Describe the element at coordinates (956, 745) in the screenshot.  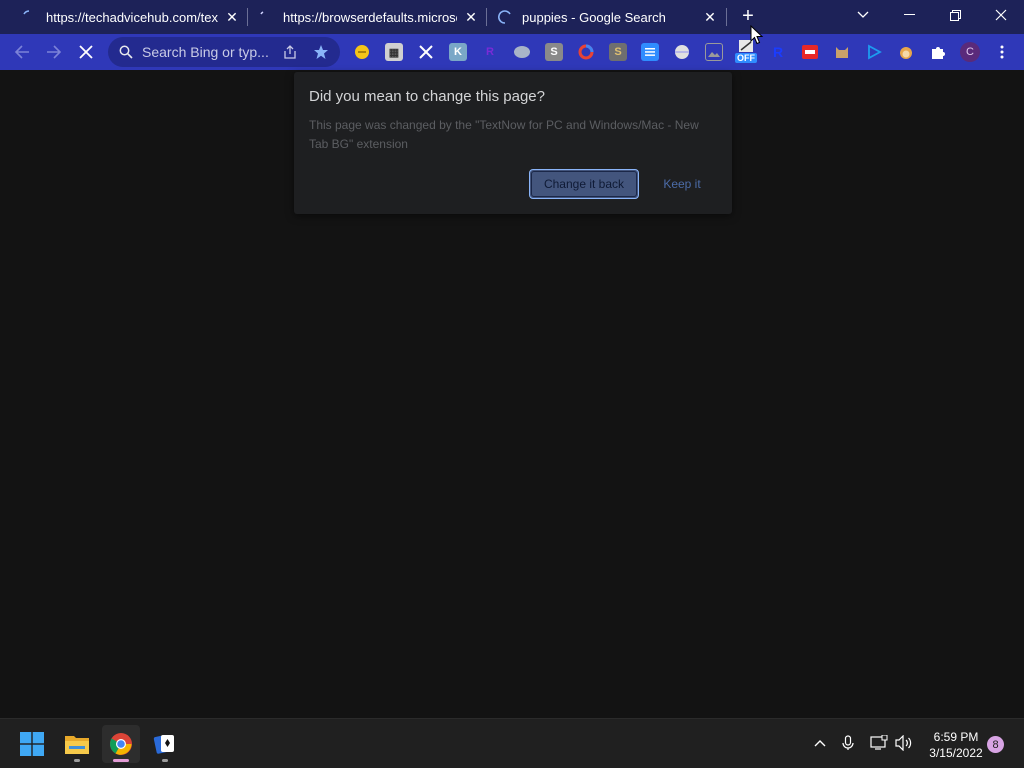
I see `taskbar-clock: 6:59 PM 3/15/2022` at that location.